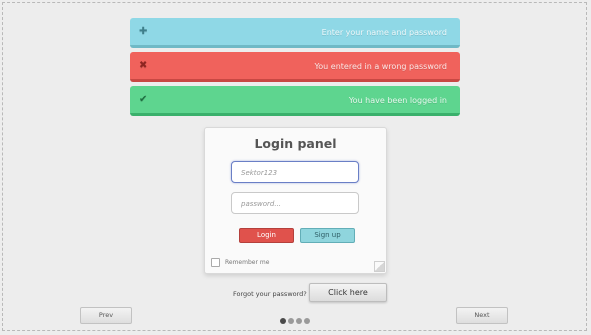 The height and width of the screenshot is (335, 591). I want to click on success-banner-message: You have been logged in, so click(397, 100).